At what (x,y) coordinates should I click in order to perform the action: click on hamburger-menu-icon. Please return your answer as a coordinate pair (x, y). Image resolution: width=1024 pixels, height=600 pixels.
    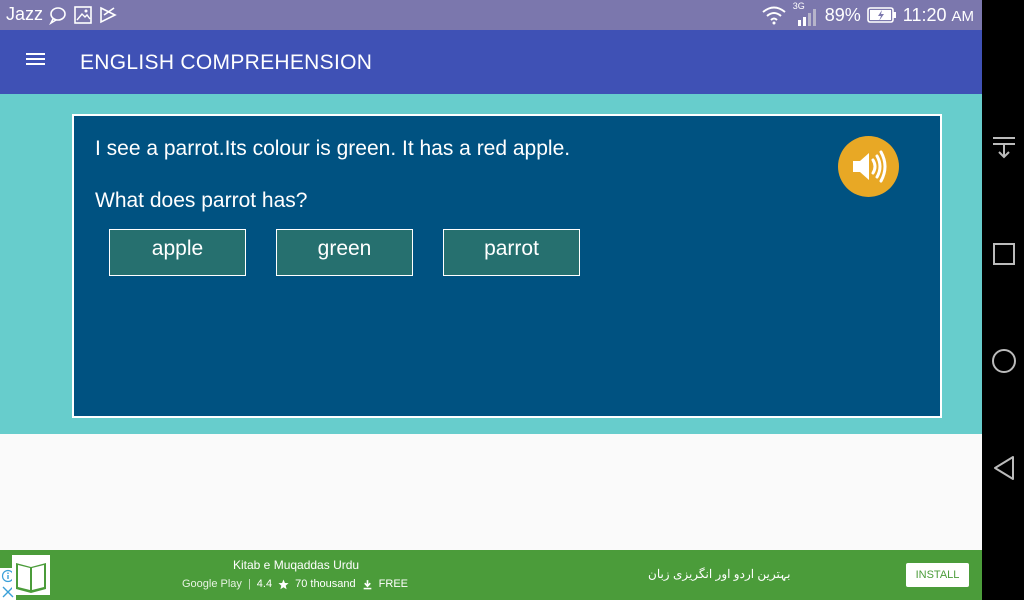
    Looking at the image, I should click on (36, 62).